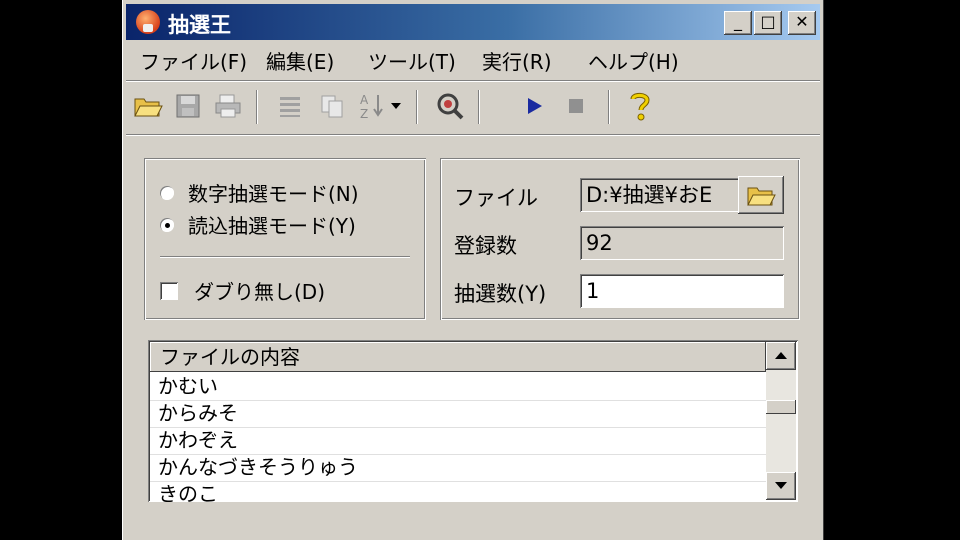 The image size is (960, 540). What do you see at coordinates (458, 441) in the screenshot?
I see `list-item: かわぞえ` at bounding box center [458, 441].